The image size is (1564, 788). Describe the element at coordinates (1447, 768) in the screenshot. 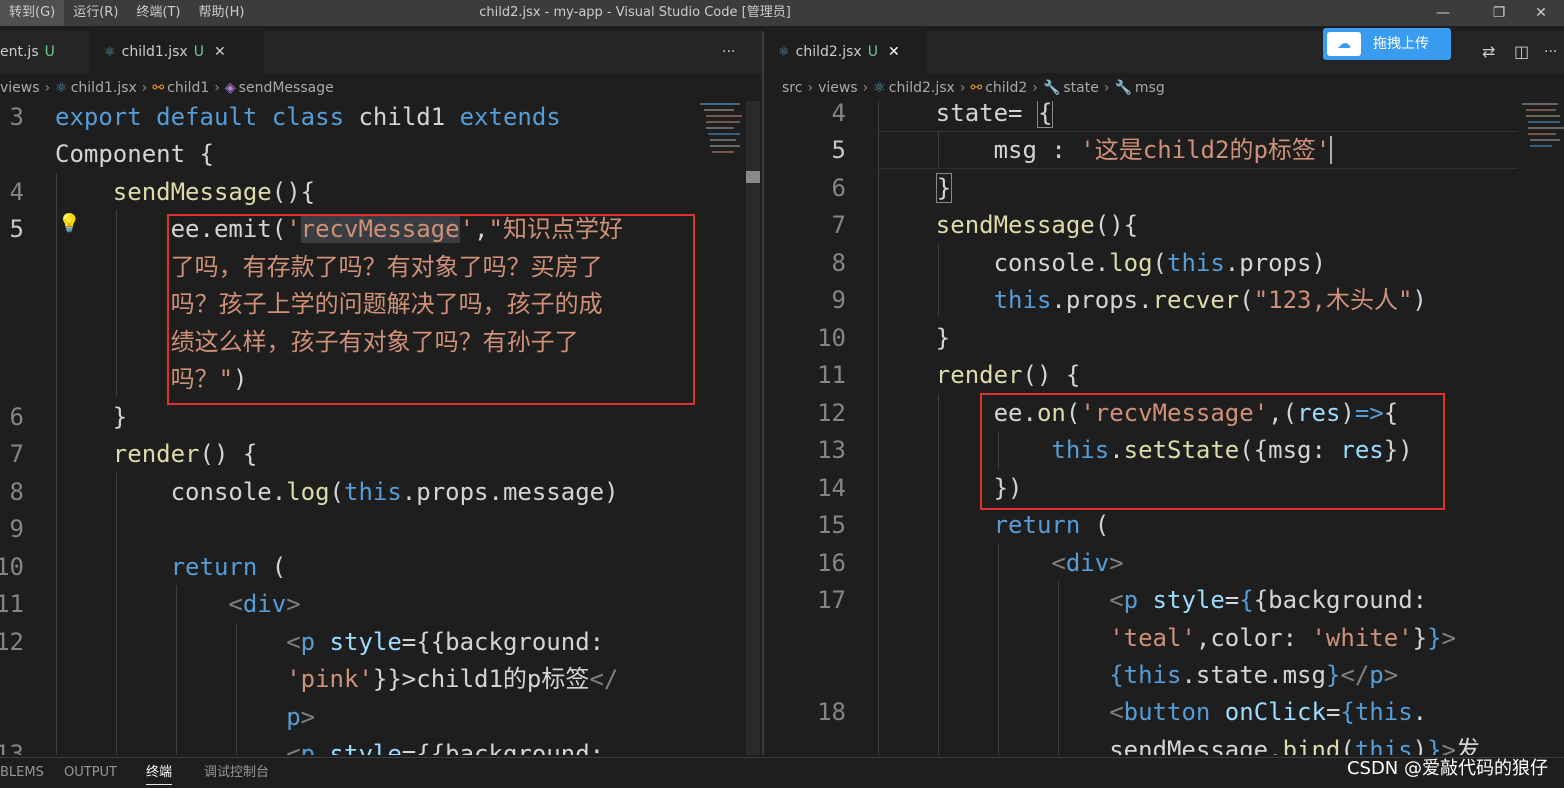

I see `watermark: CSDN @爱敲代码的狼仔` at that location.